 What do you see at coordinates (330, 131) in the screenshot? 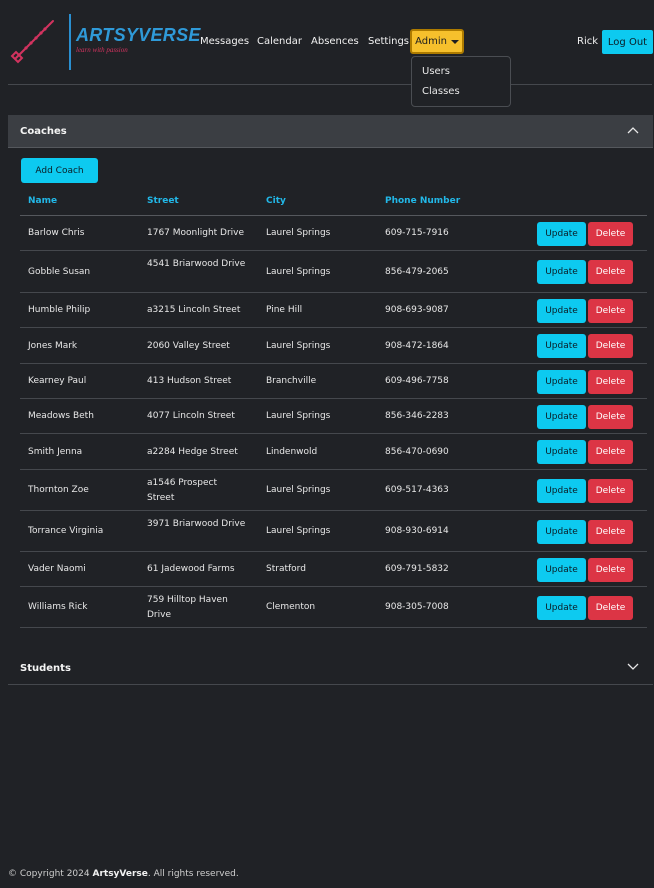
I see `coaches-accordion-header: Coaches` at bounding box center [330, 131].